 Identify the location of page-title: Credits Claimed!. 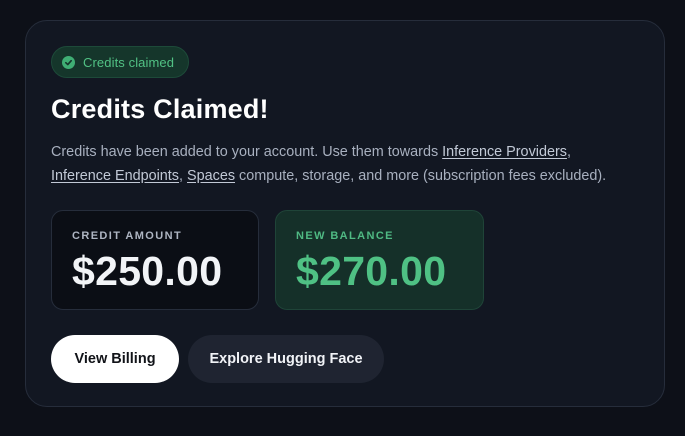
(160, 109).